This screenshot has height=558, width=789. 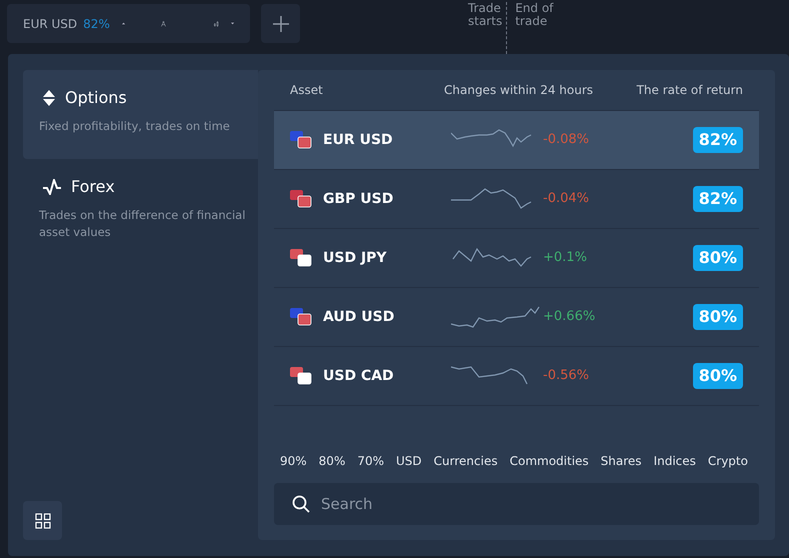 What do you see at coordinates (409, 461) in the screenshot?
I see `filter-tab: USD` at bounding box center [409, 461].